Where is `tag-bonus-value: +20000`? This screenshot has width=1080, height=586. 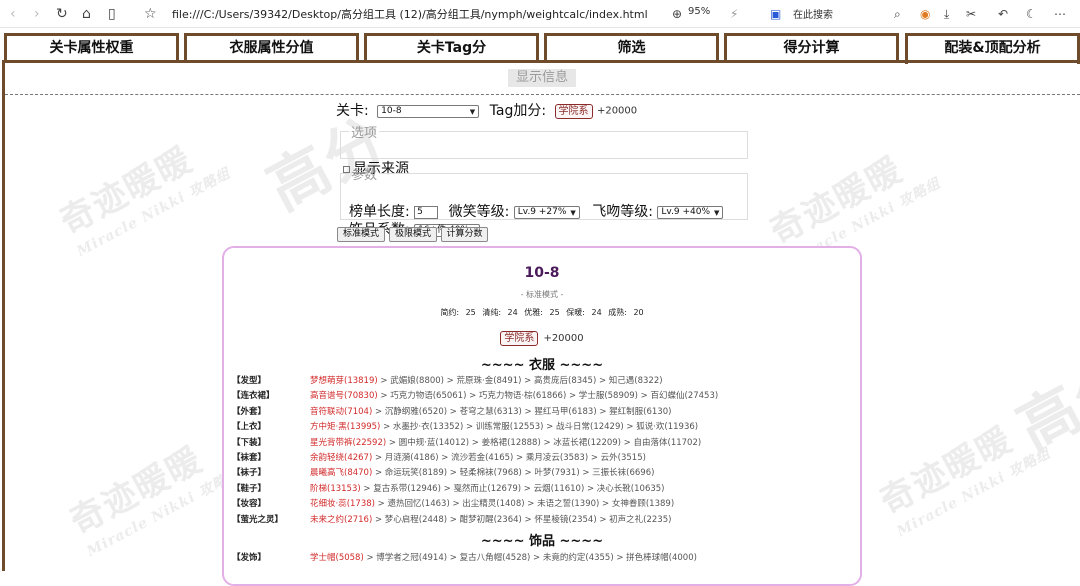 tag-bonus-value: +20000 is located at coordinates (617, 111).